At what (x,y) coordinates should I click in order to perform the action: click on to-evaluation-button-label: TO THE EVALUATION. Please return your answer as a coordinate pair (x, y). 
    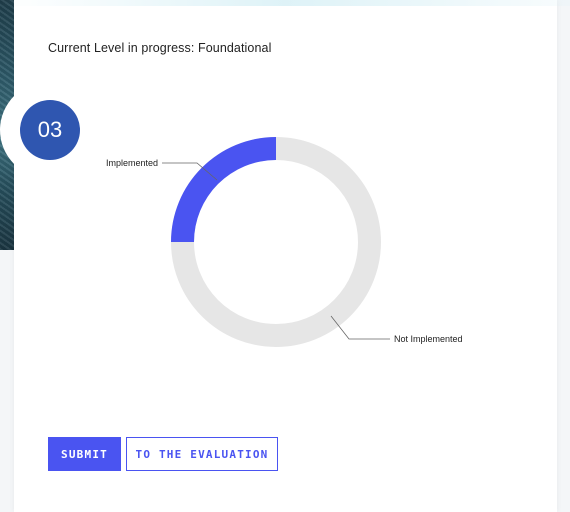
    Looking at the image, I should click on (202, 454).